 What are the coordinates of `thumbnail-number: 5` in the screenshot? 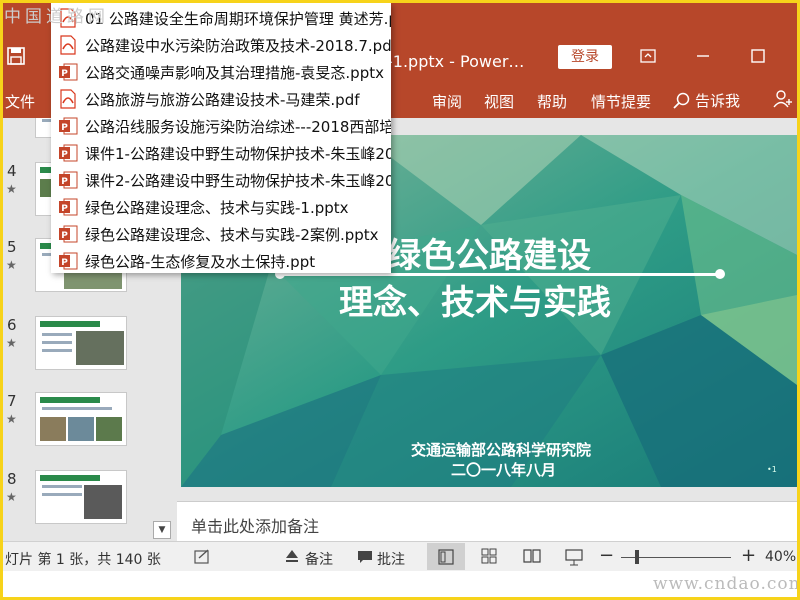 It's located at (12, 247).